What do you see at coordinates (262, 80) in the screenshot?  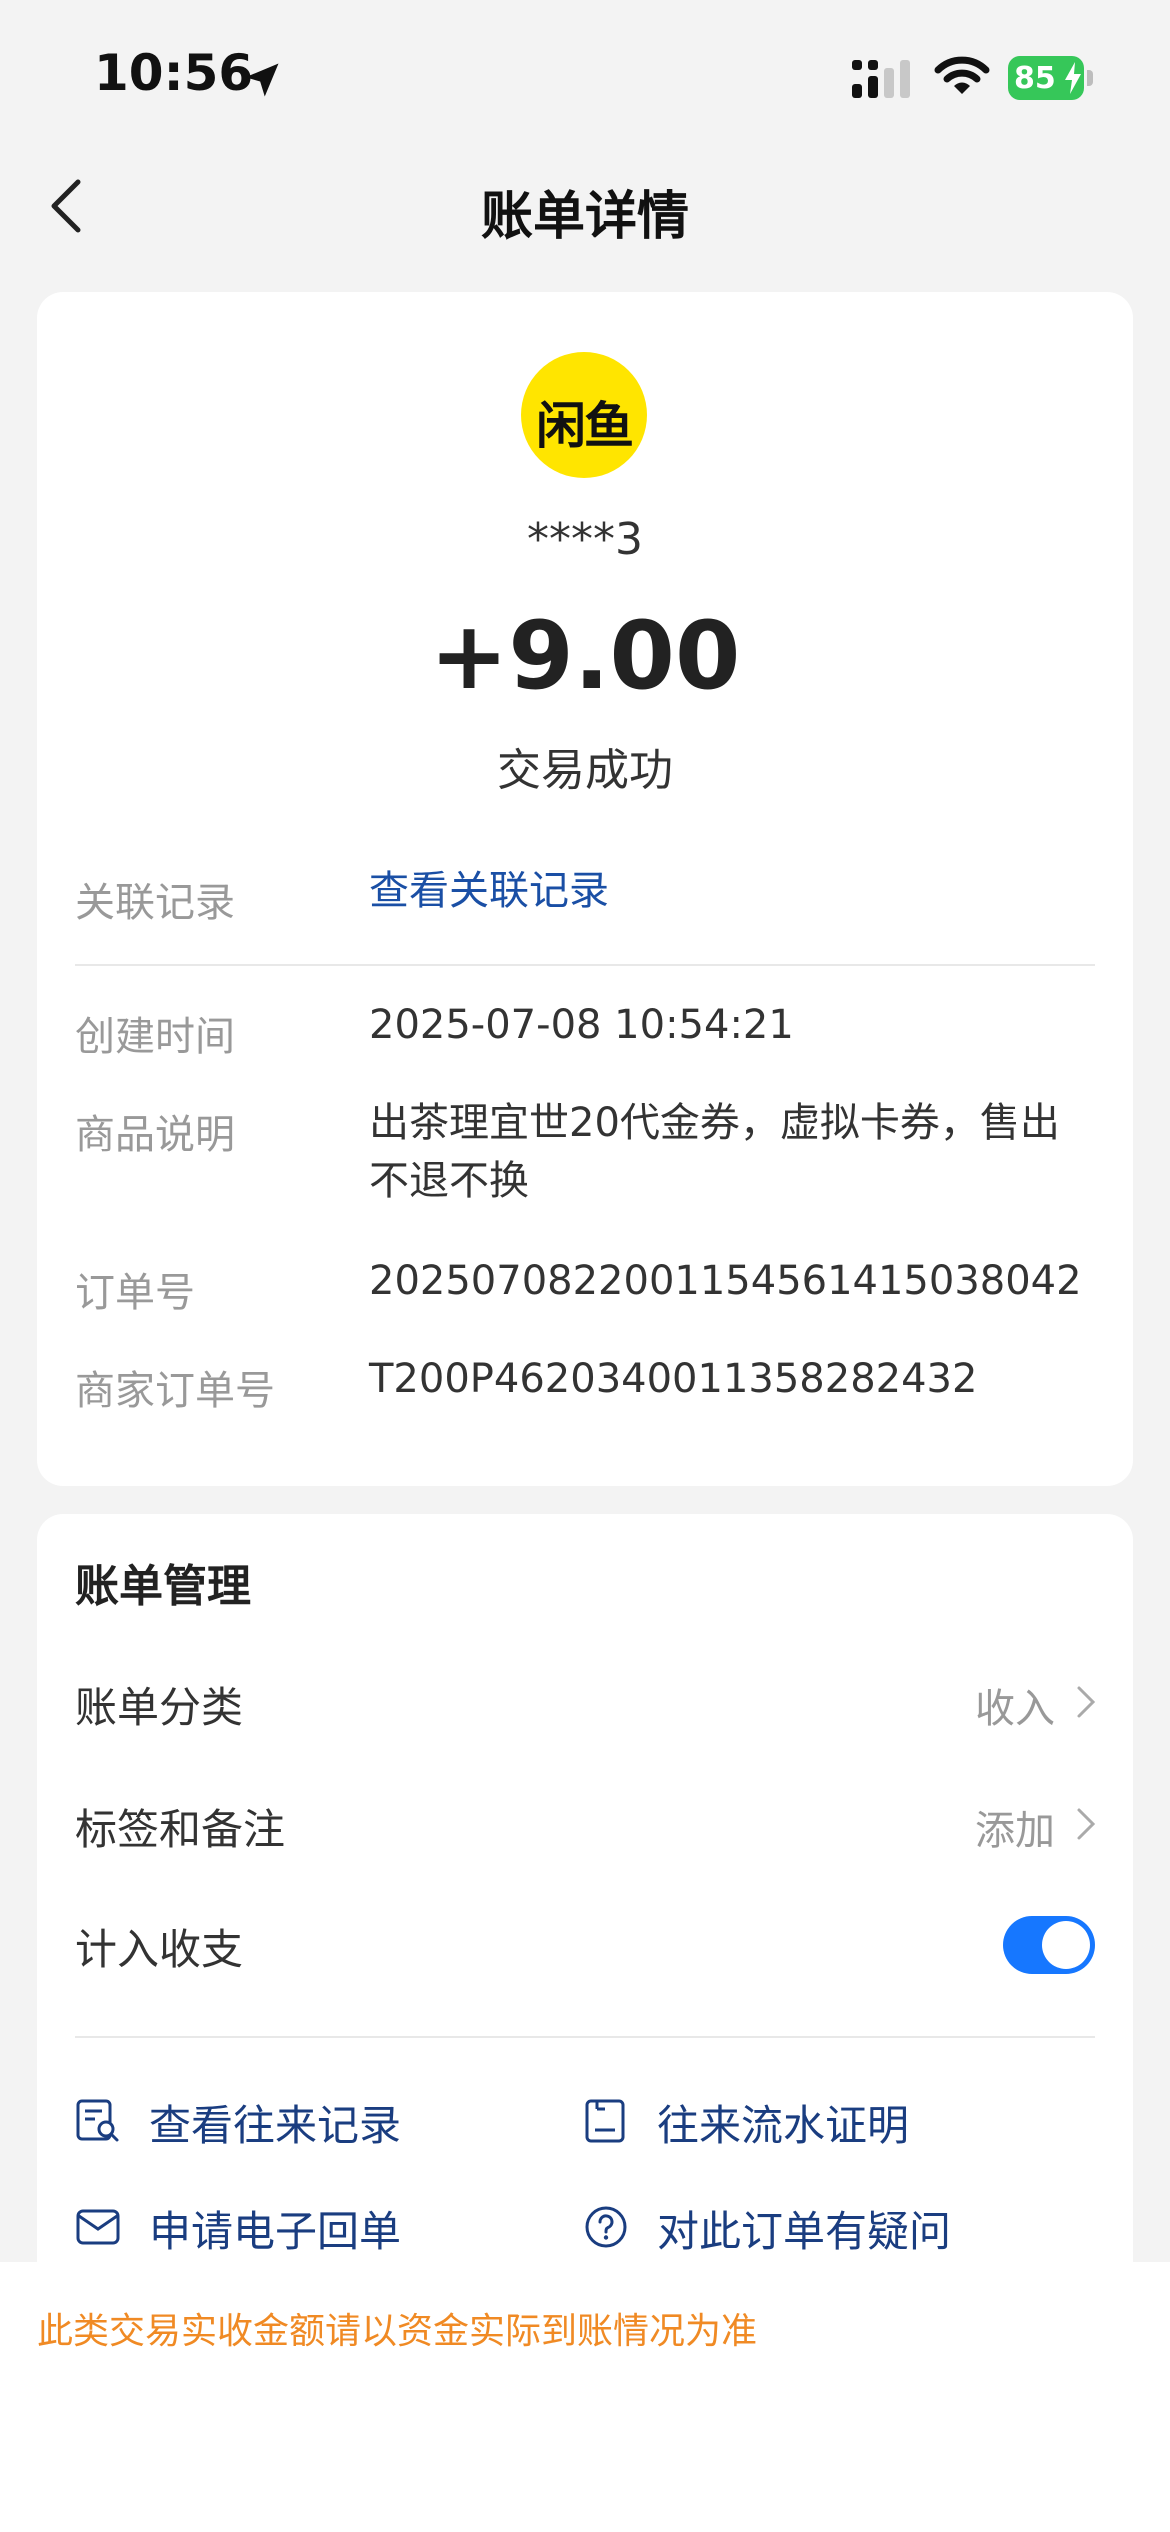 I see `location-arrow-icon` at bounding box center [262, 80].